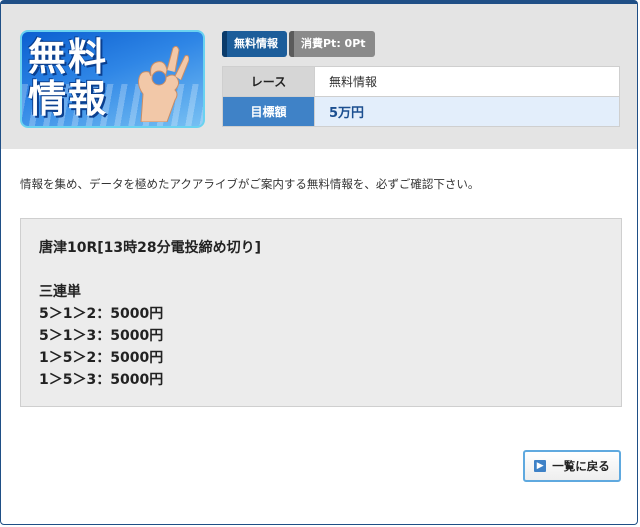  What do you see at coordinates (112, 79) in the screenshot?
I see `free-info-thumbnail: 無料 情報` at bounding box center [112, 79].